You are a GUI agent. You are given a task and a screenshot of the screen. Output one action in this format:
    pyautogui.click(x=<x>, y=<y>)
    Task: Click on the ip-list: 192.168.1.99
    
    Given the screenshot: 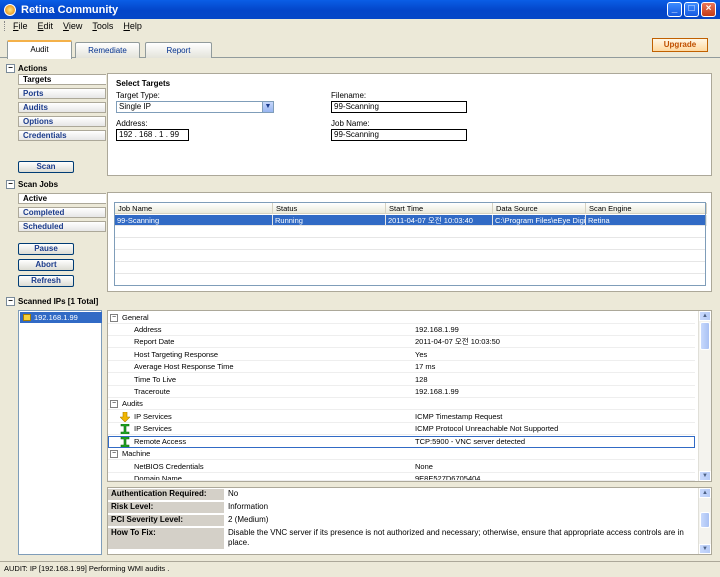 What is the action you would take?
    pyautogui.click(x=60, y=432)
    